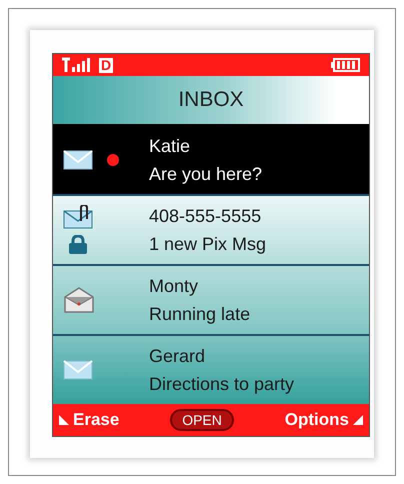  I want to click on envelope-paperclip-icon, so click(78, 217).